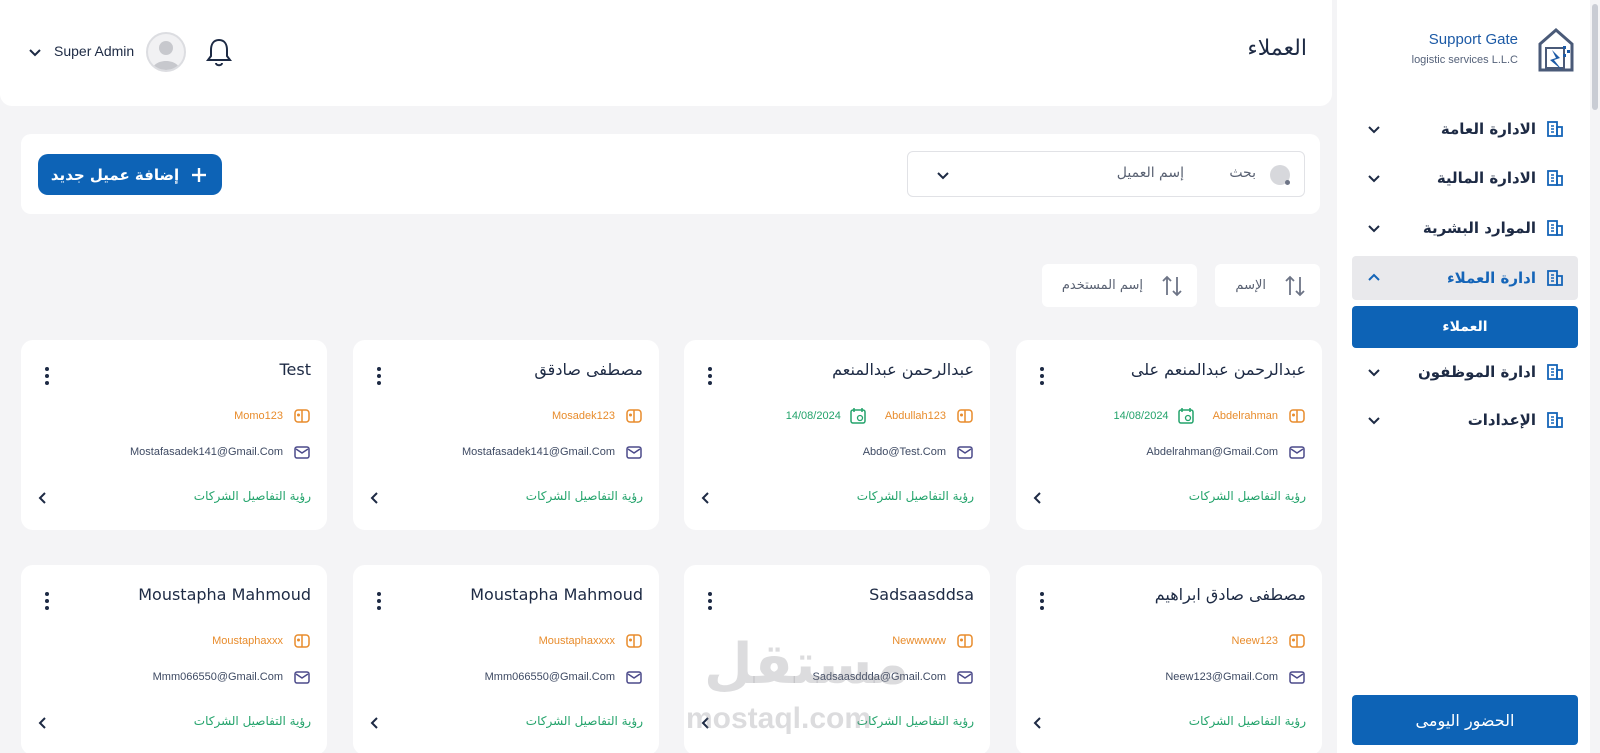 The width and height of the screenshot is (1600, 753). I want to click on client-email: Mmm066550@Gmail.Com, so click(217, 677).